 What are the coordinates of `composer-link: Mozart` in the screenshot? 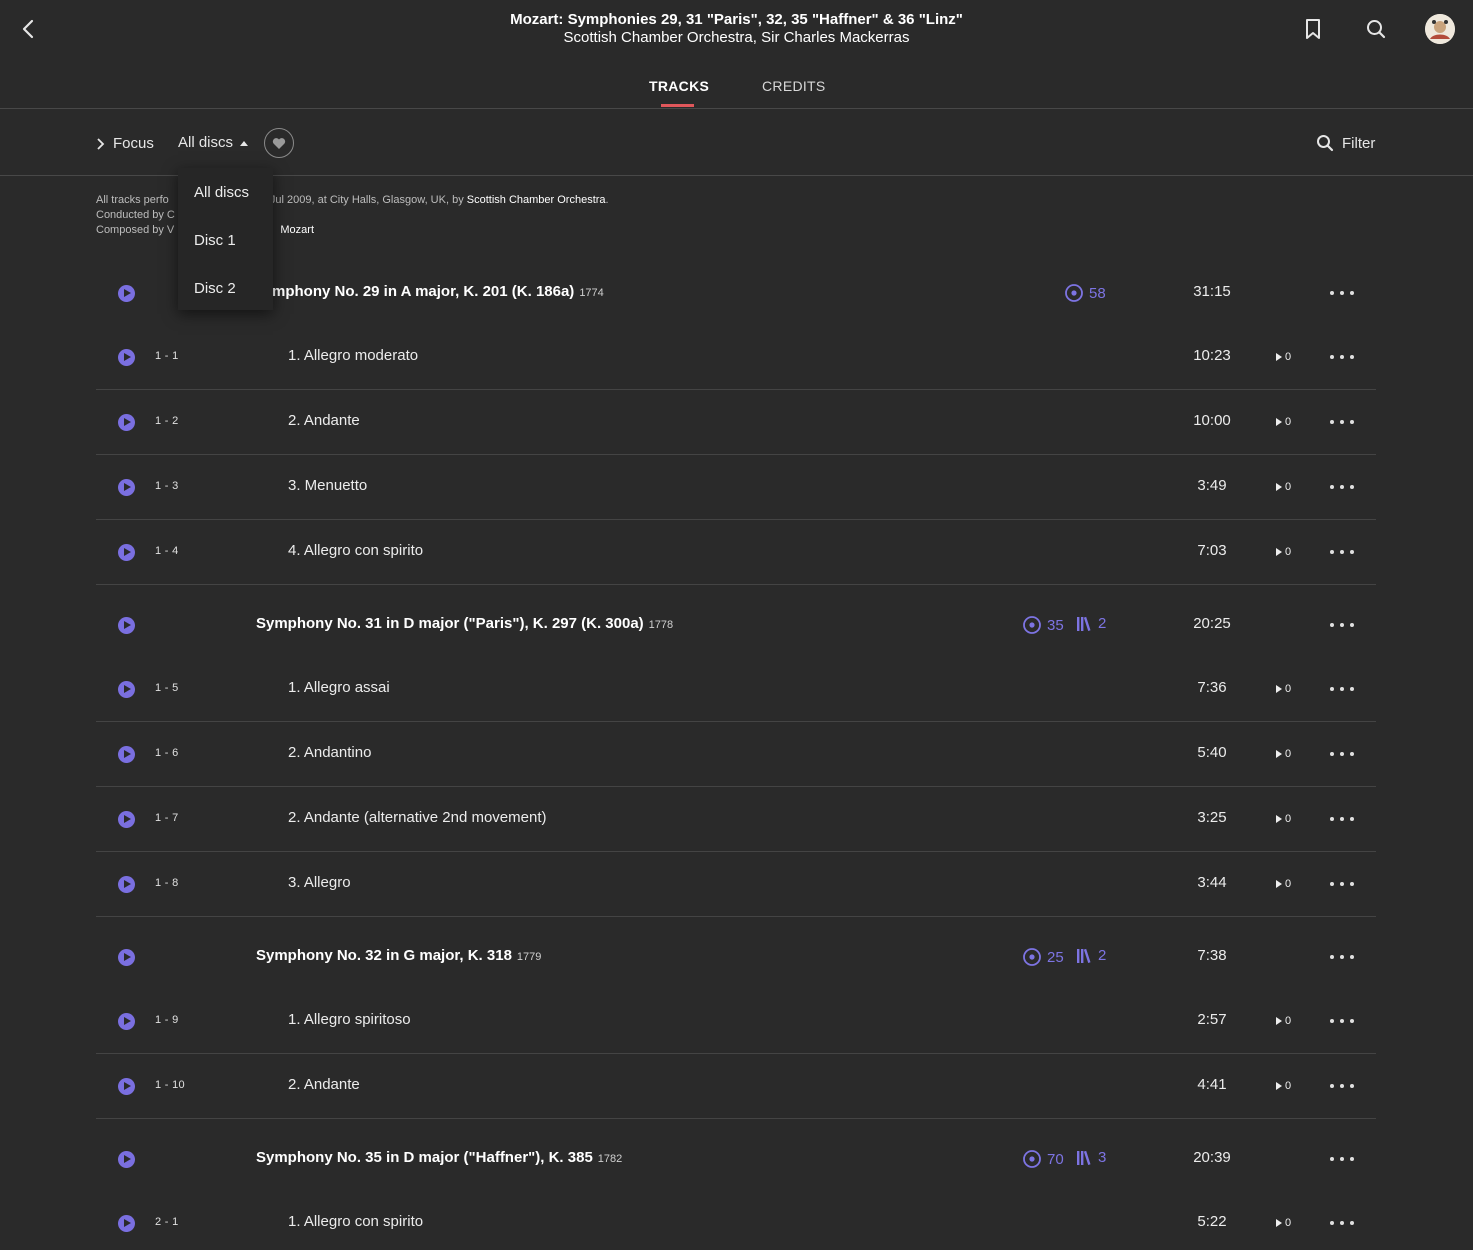 It's located at (297, 230).